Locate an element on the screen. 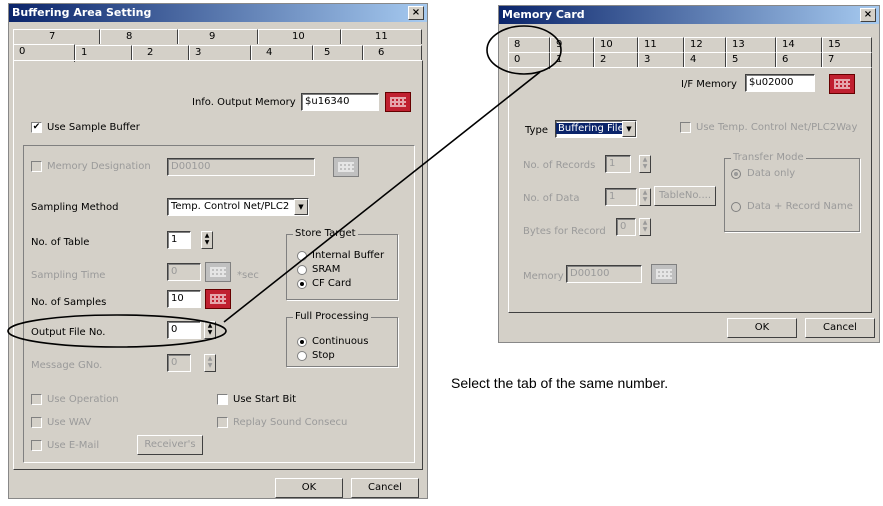  memory-designation-checkbox is located at coordinates (36, 166).